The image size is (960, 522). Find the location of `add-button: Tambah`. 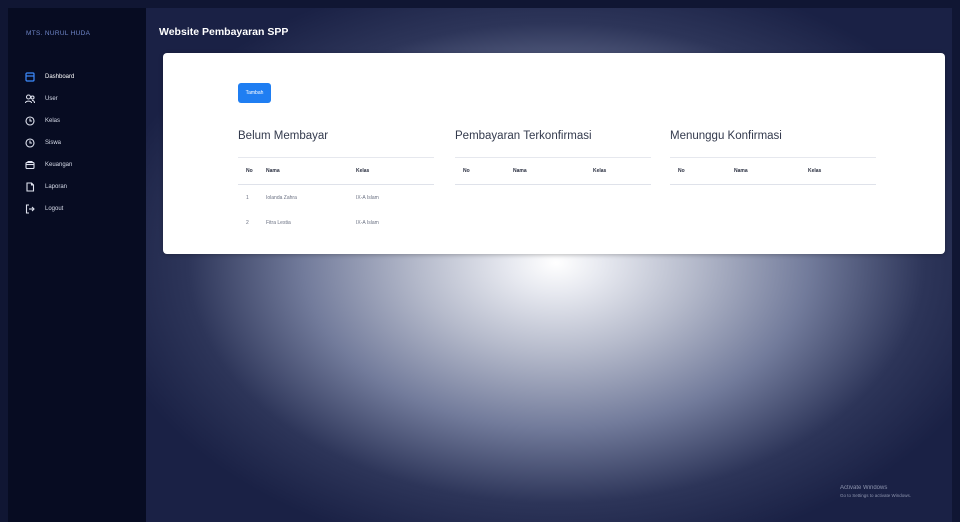

add-button: Tambah is located at coordinates (254, 93).